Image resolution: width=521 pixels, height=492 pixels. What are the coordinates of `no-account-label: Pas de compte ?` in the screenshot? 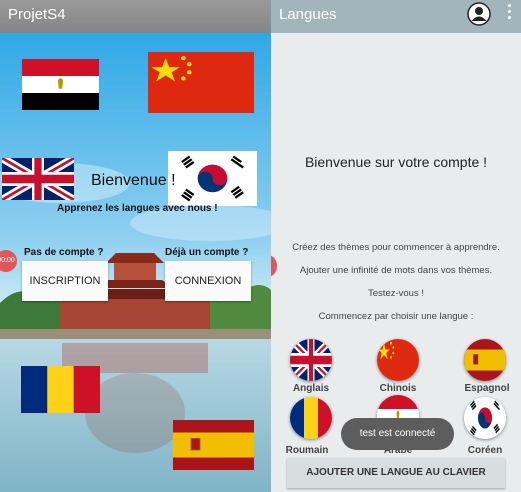 It's located at (64, 252).